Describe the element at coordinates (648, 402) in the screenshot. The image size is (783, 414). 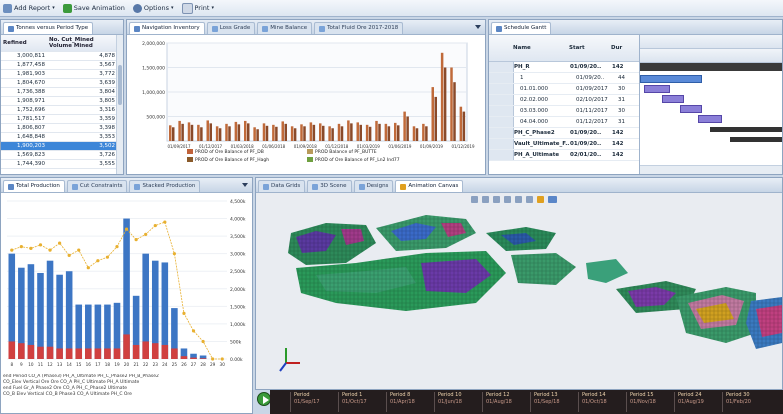
I see `timeline-period: Period 15 01/Nov/18` at that location.